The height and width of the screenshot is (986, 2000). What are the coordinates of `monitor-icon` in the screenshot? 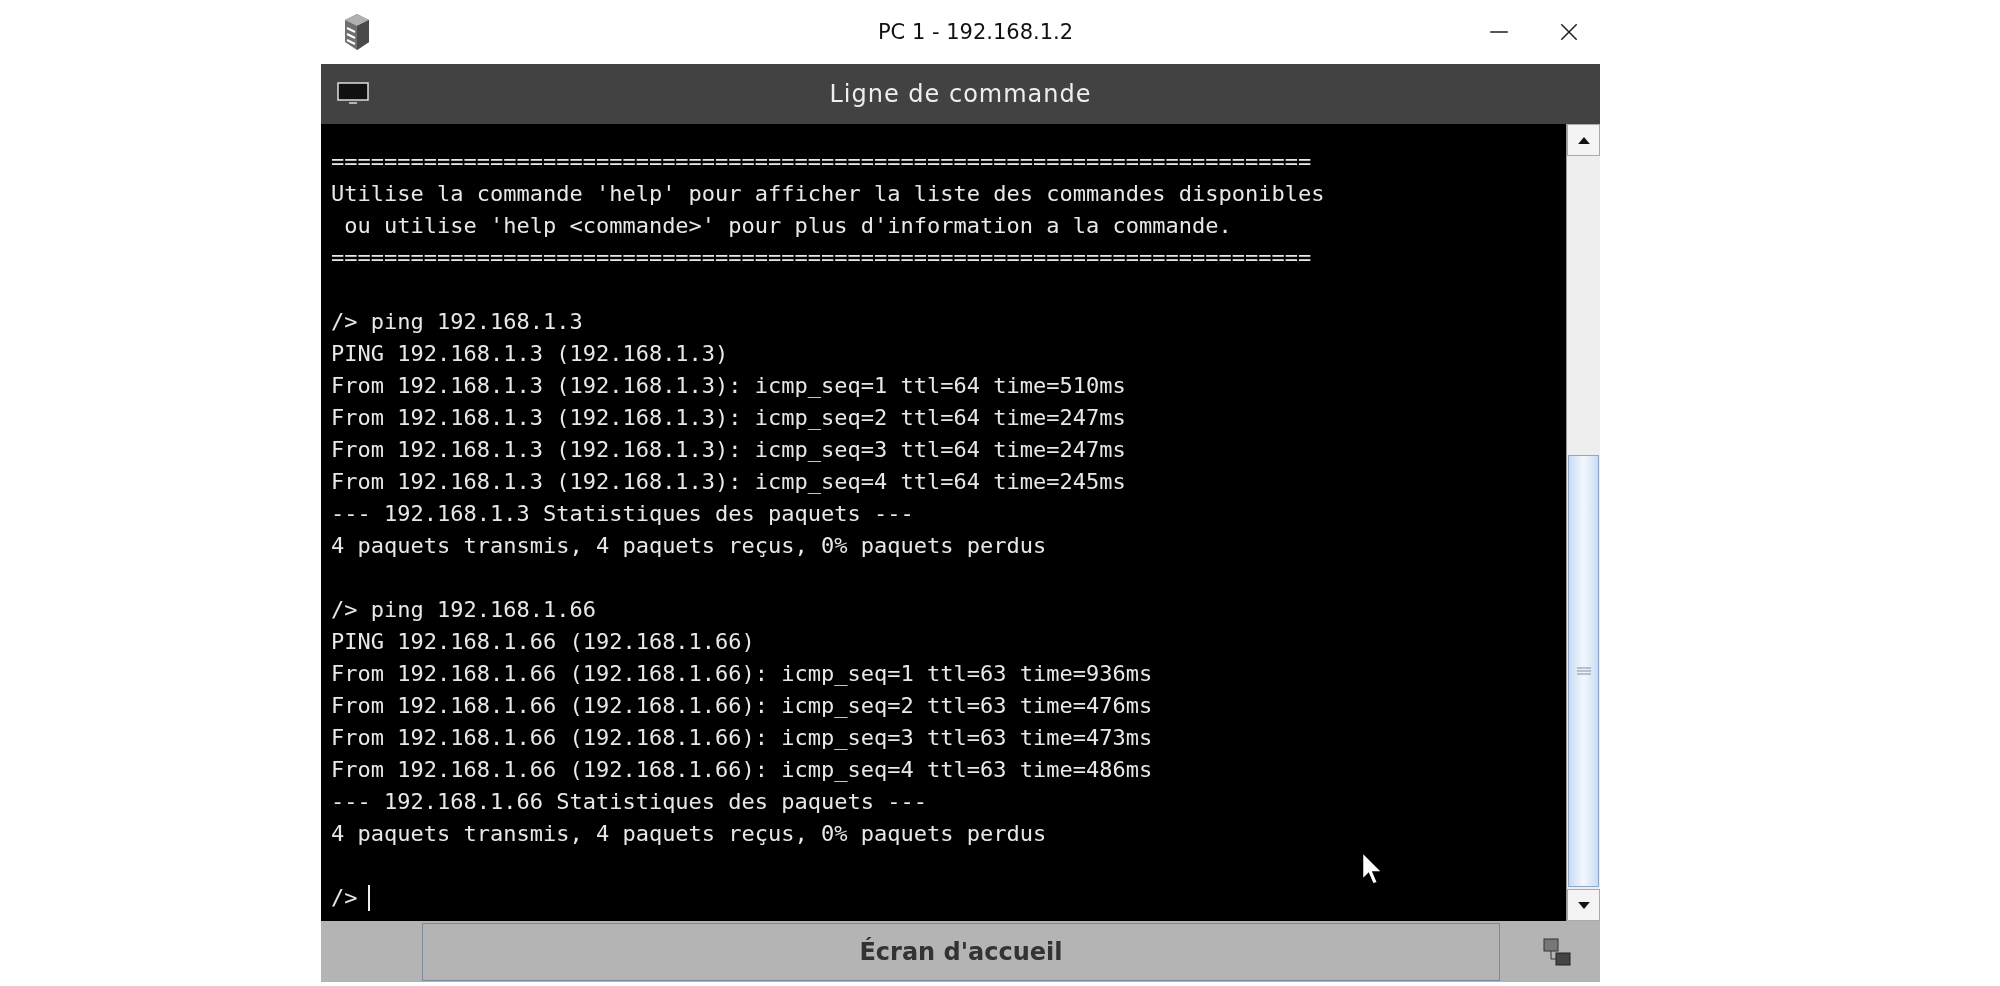 It's located at (353, 94).